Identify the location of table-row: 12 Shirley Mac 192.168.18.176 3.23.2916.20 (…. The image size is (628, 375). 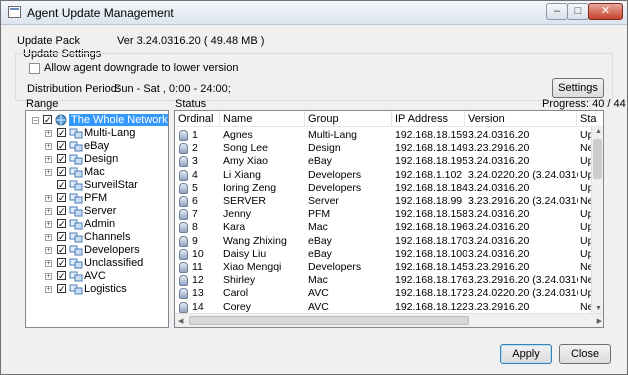
(385, 280).